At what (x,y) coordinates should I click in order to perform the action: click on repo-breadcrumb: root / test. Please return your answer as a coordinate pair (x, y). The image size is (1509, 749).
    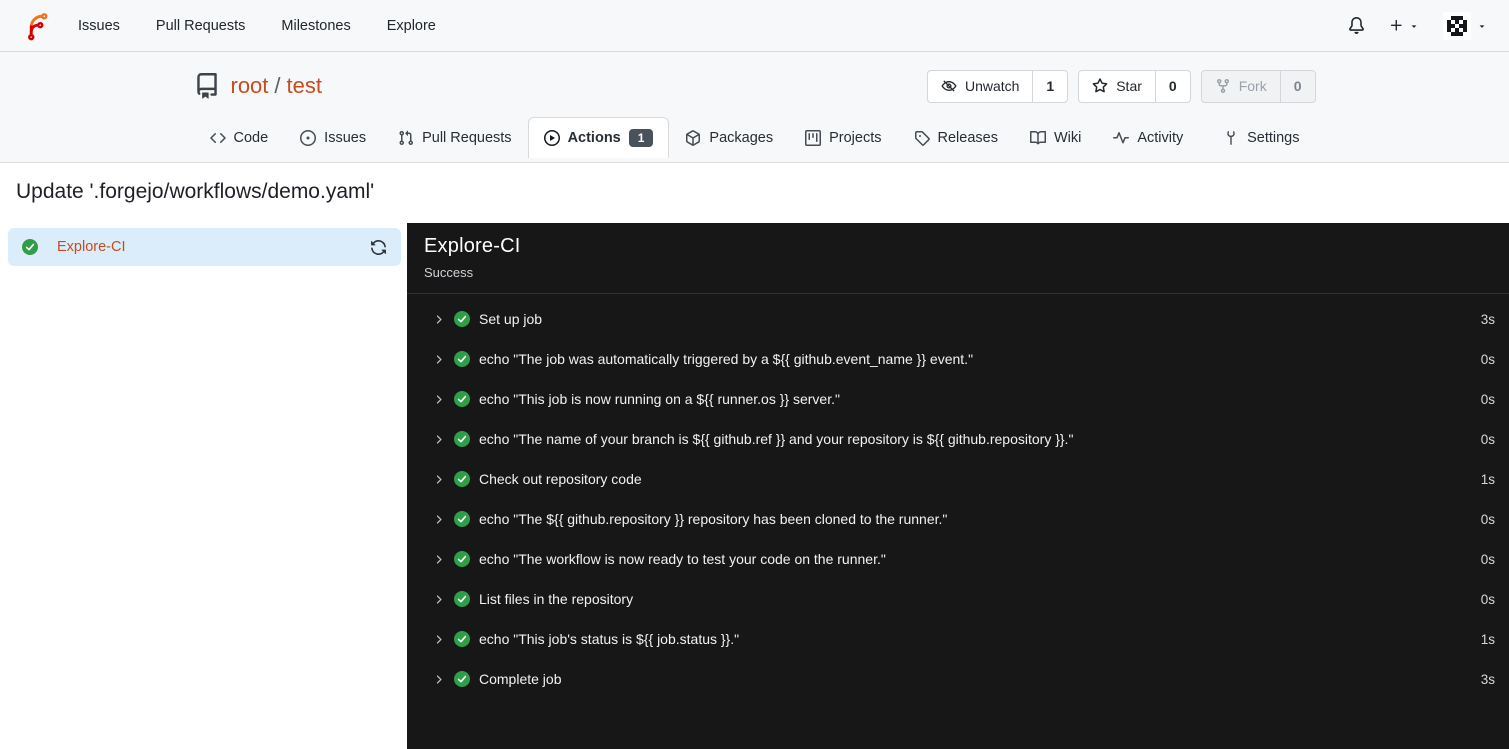
    Looking at the image, I should click on (277, 86).